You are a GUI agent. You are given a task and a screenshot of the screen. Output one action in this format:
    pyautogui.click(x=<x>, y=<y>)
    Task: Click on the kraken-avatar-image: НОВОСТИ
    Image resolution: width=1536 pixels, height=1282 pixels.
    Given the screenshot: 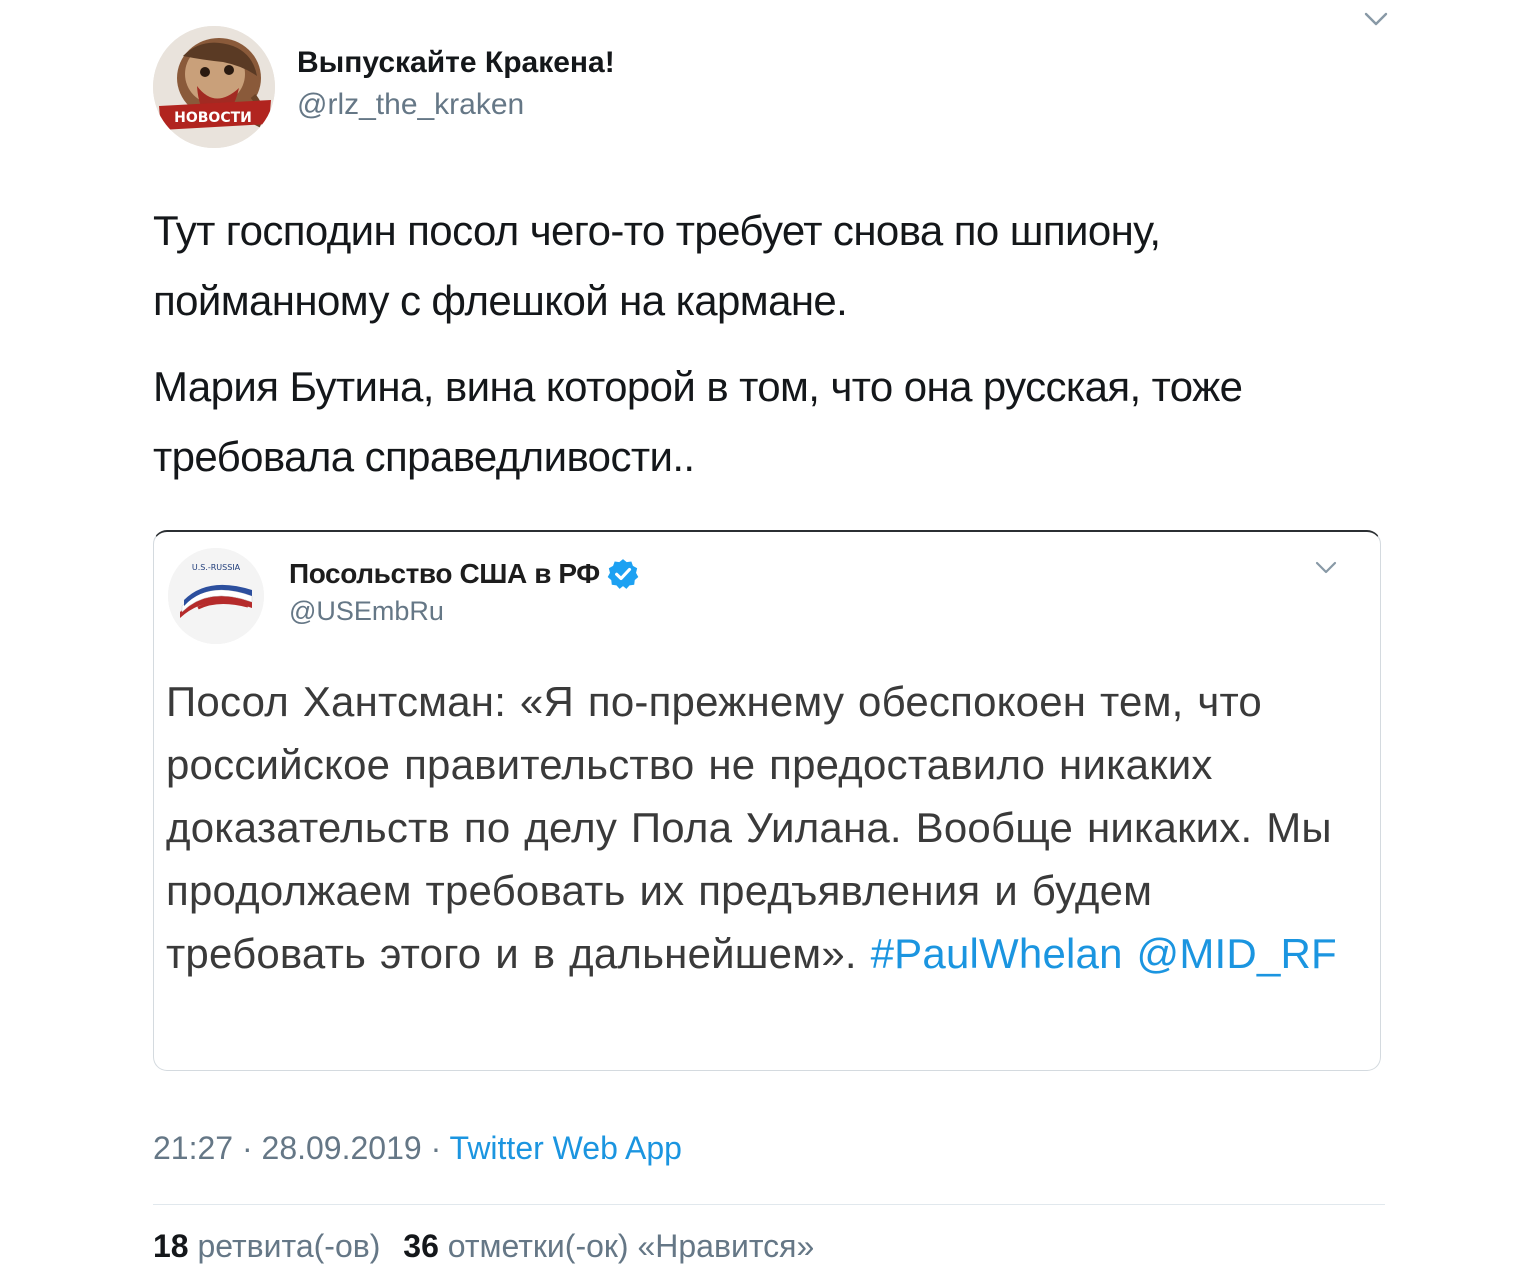 What is the action you would take?
    pyautogui.click(x=214, y=87)
    